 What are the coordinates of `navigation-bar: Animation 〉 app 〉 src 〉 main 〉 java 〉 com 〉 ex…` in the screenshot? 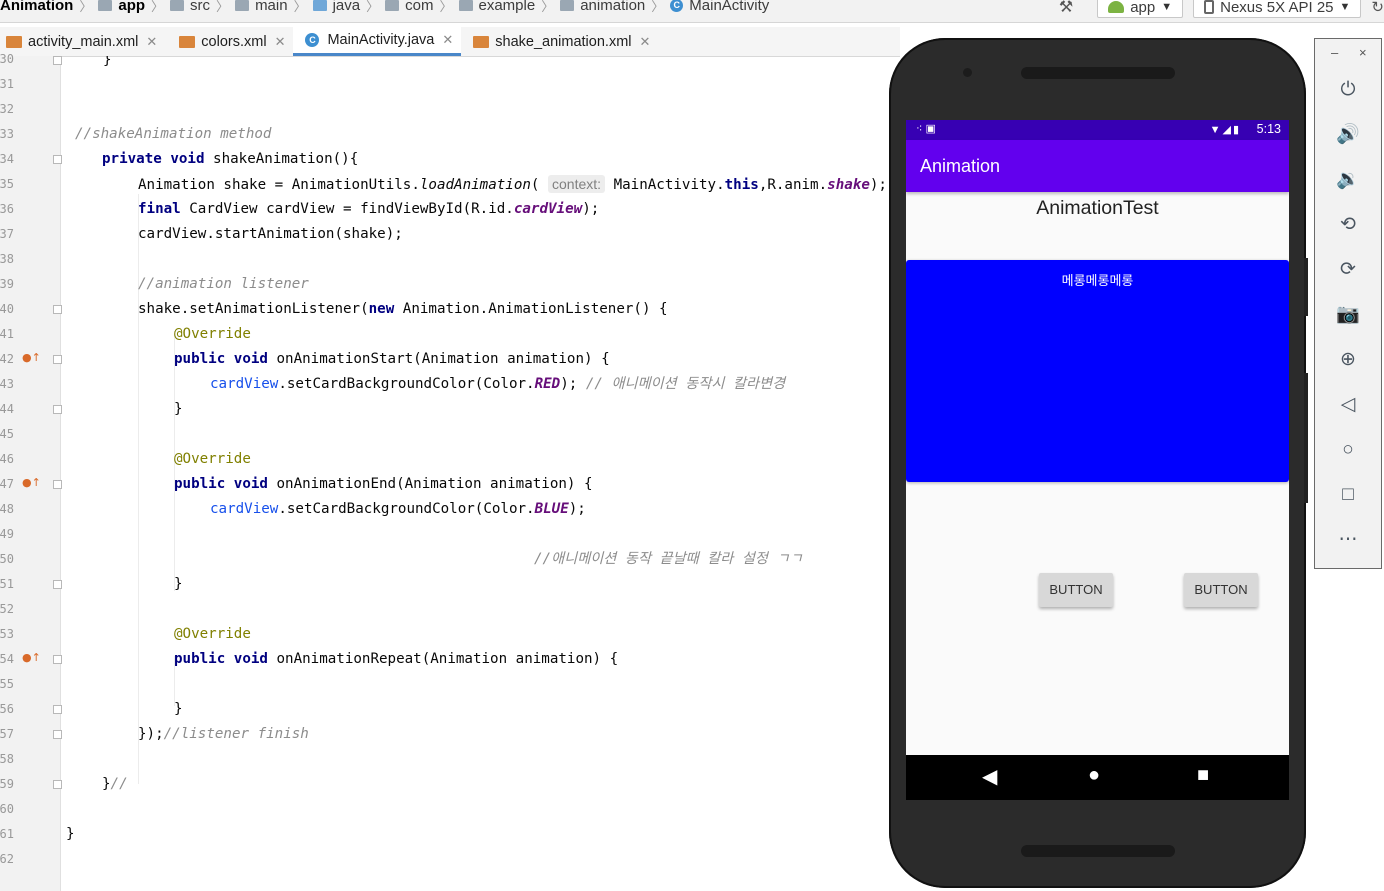 It's located at (692, 11).